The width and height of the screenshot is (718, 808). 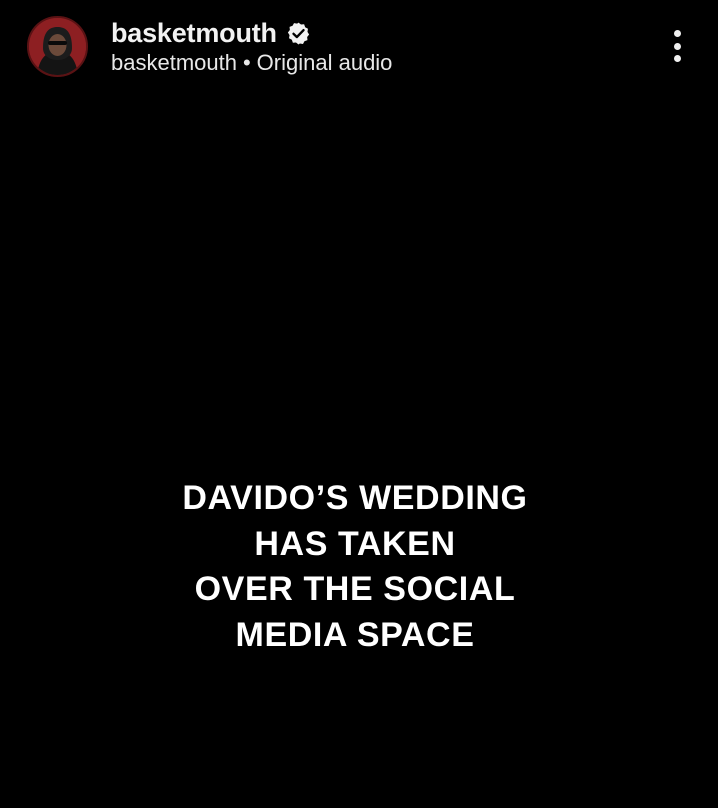 I want to click on profile-avatar-icon, so click(x=57, y=46).